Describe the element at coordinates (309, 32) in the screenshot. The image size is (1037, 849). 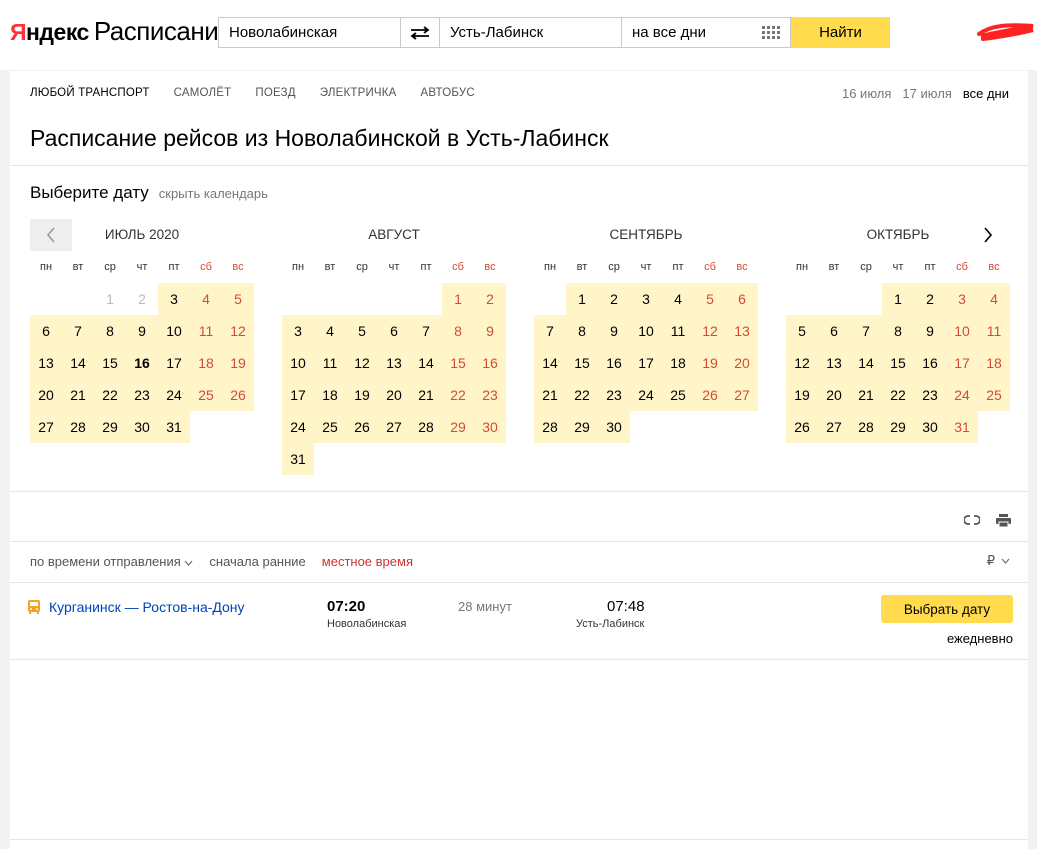
I see `from-field: Новолабинская` at that location.